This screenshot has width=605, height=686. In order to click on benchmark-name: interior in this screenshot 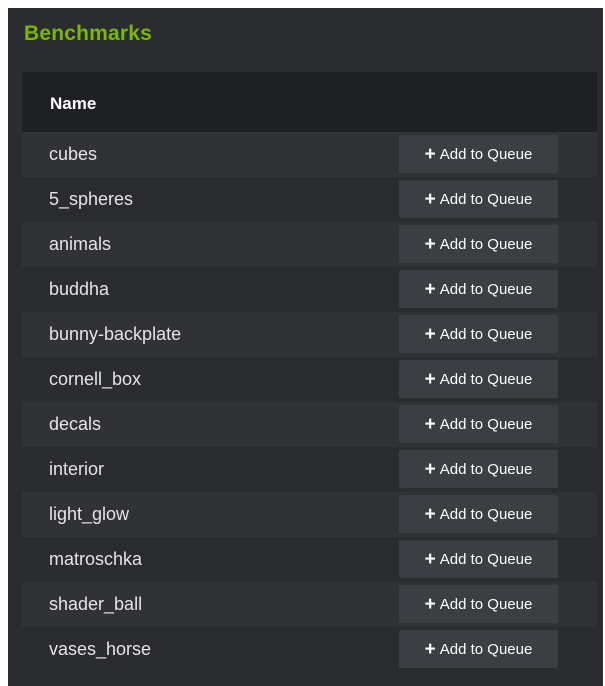, I will do `click(77, 469)`.